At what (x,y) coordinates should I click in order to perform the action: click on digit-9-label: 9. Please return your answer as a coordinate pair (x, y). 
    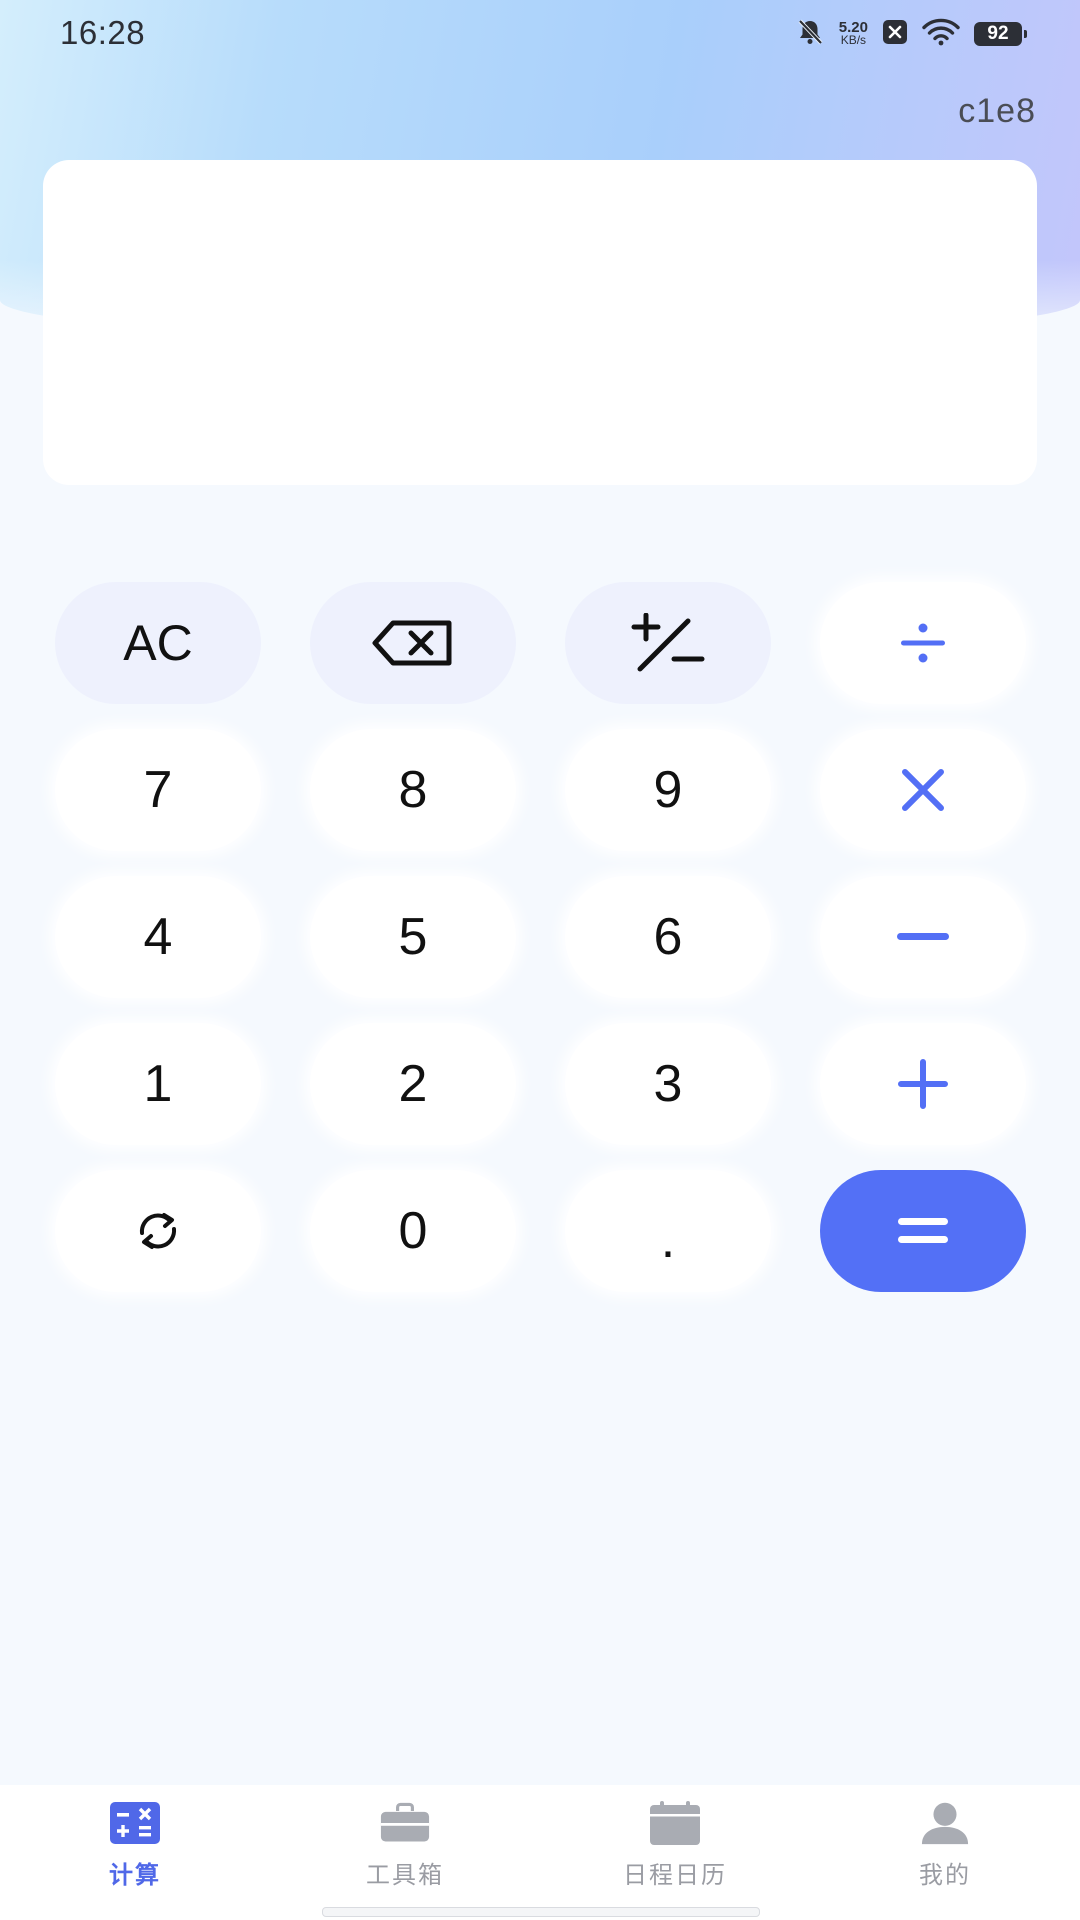
    Looking at the image, I should click on (668, 790).